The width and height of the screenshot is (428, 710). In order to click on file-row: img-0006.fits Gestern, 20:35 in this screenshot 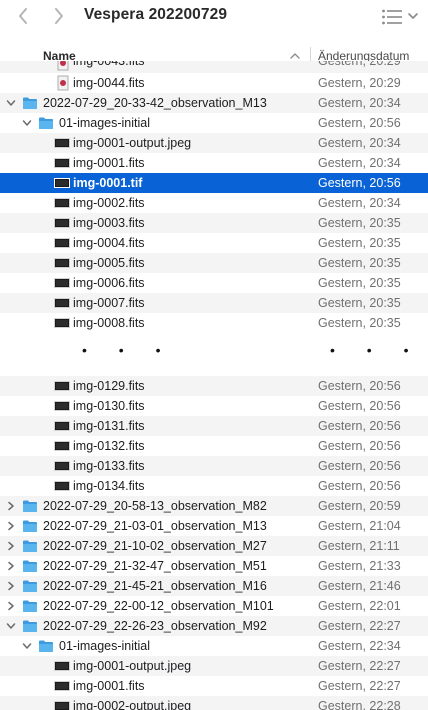, I will do `click(214, 283)`.